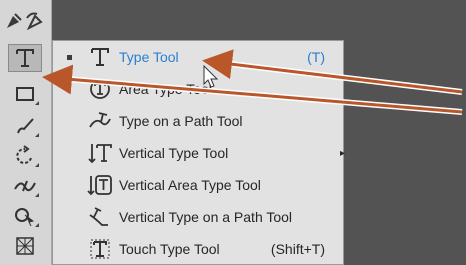 The height and width of the screenshot is (265, 466). Describe the element at coordinates (316, 57) in the screenshot. I see `menu-item-shortcut: (T)` at that location.